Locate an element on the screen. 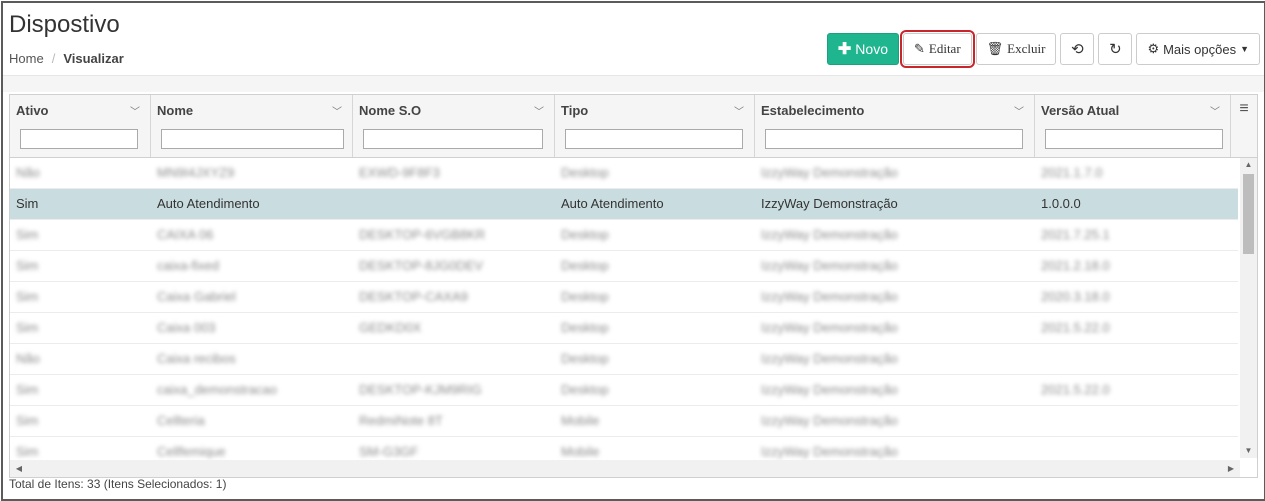  filter-nome-input is located at coordinates (252, 139).